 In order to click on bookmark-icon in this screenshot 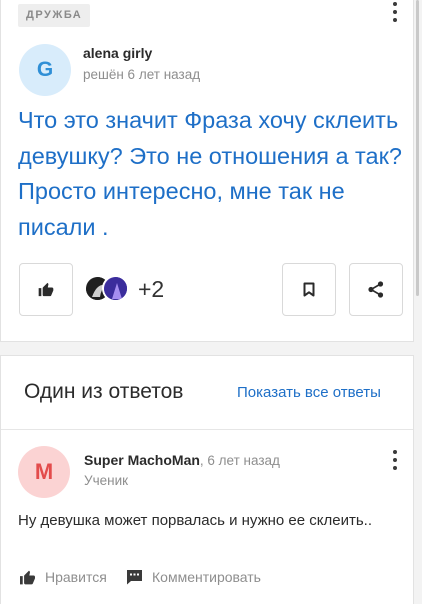, I will do `click(309, 289)`.